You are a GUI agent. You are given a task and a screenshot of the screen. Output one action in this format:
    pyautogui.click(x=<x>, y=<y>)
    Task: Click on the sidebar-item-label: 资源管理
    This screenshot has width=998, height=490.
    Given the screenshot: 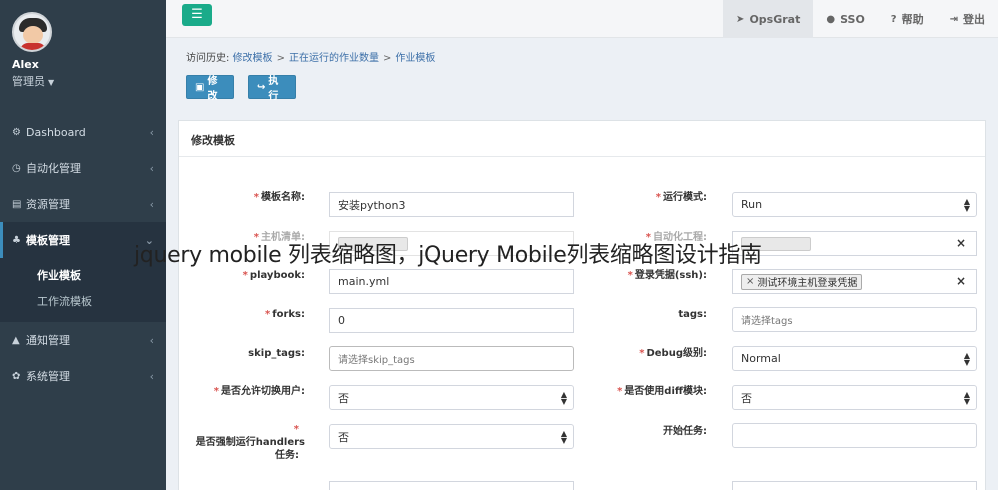 What is the action you would take?
    pyautogui.click(x=48, y=204)
    